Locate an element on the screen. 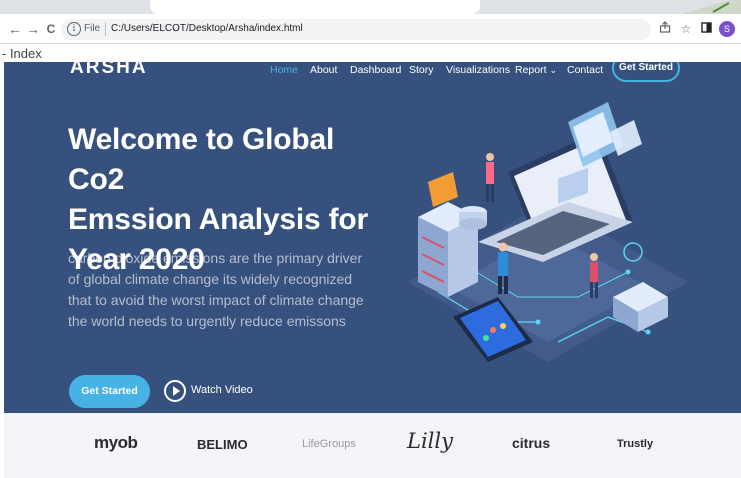  arrow-left-icon: ← is located at coordinates (15, 29).